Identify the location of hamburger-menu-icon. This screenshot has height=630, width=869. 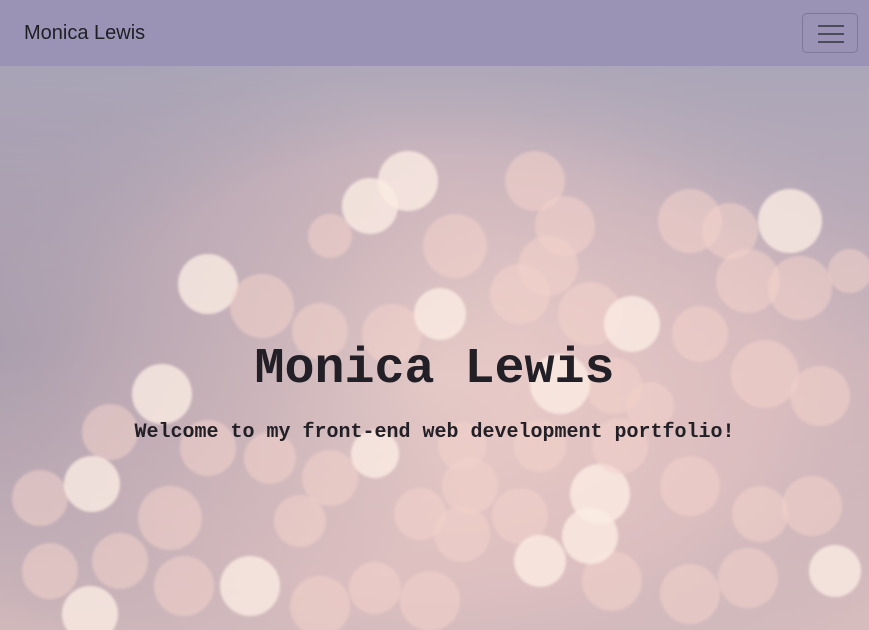
(831, 34).